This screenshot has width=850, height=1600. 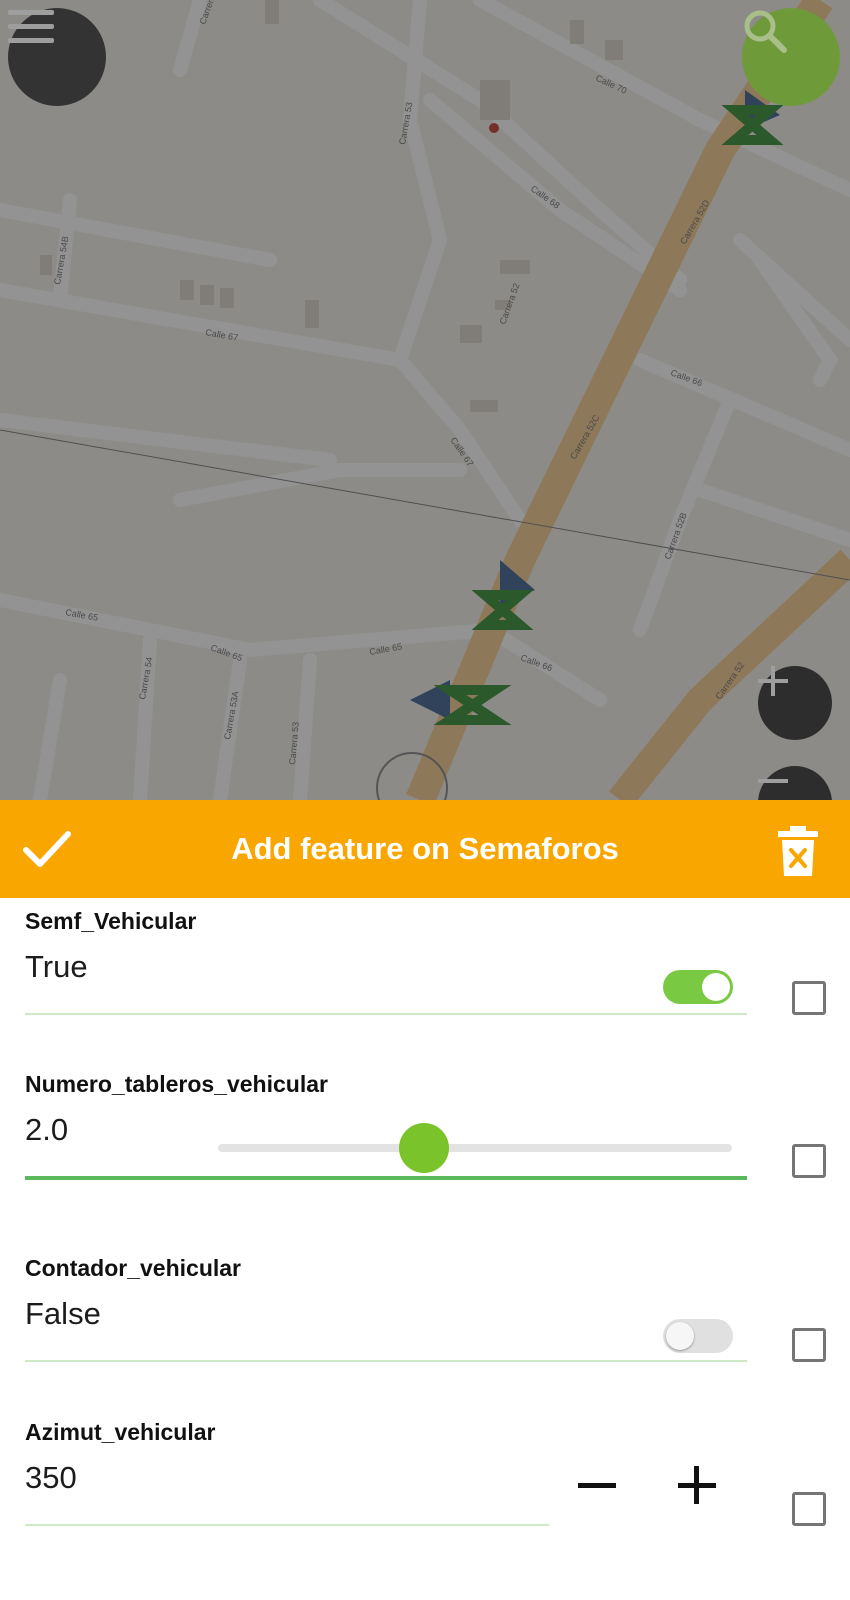 I want to click on search-icon, so click(x=765, y=31).